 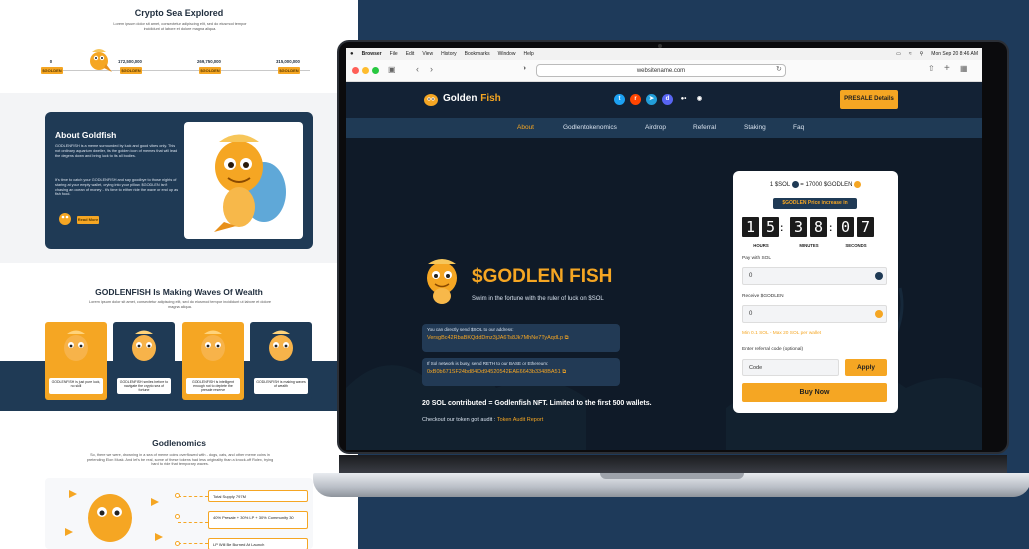 What do you see at coordinates (814, 392) in the screenshot?
I see `buy-now-button: Buy Now` at bounding box center [814, 392].